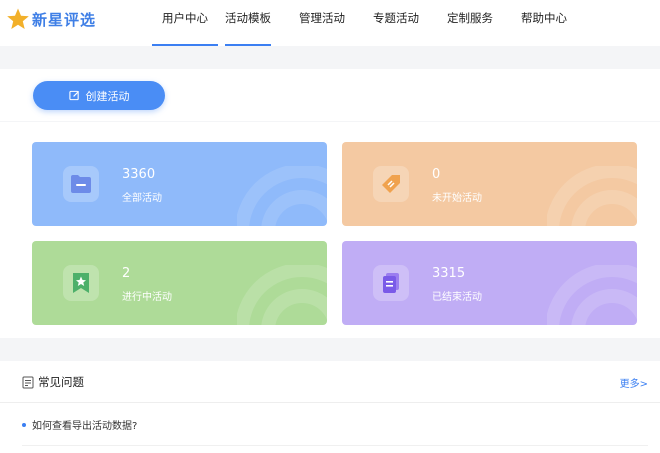  Describe the element at coordinates (85, 426) in the screenshot. I see `faq-question: 如何查看导出活动数据?` at that location.